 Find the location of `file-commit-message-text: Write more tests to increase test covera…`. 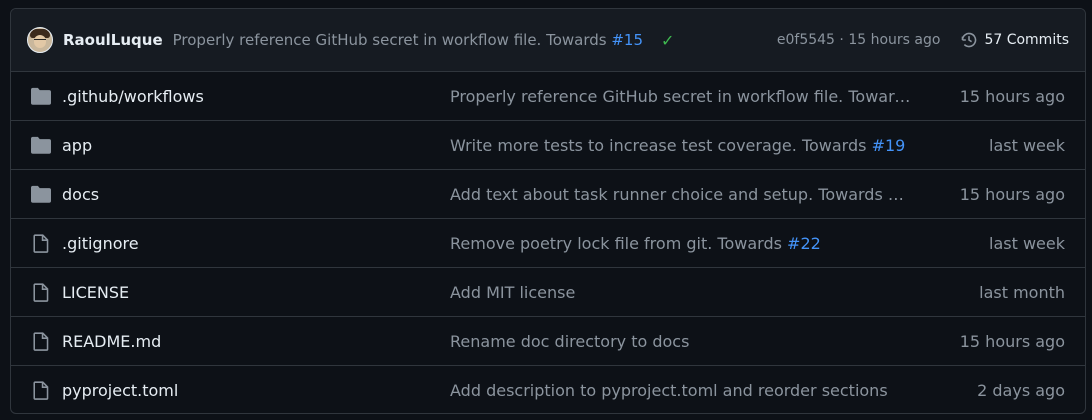

file-commit-message-text: Write more tests to increase test covera… is located at coordinates (661, 145).